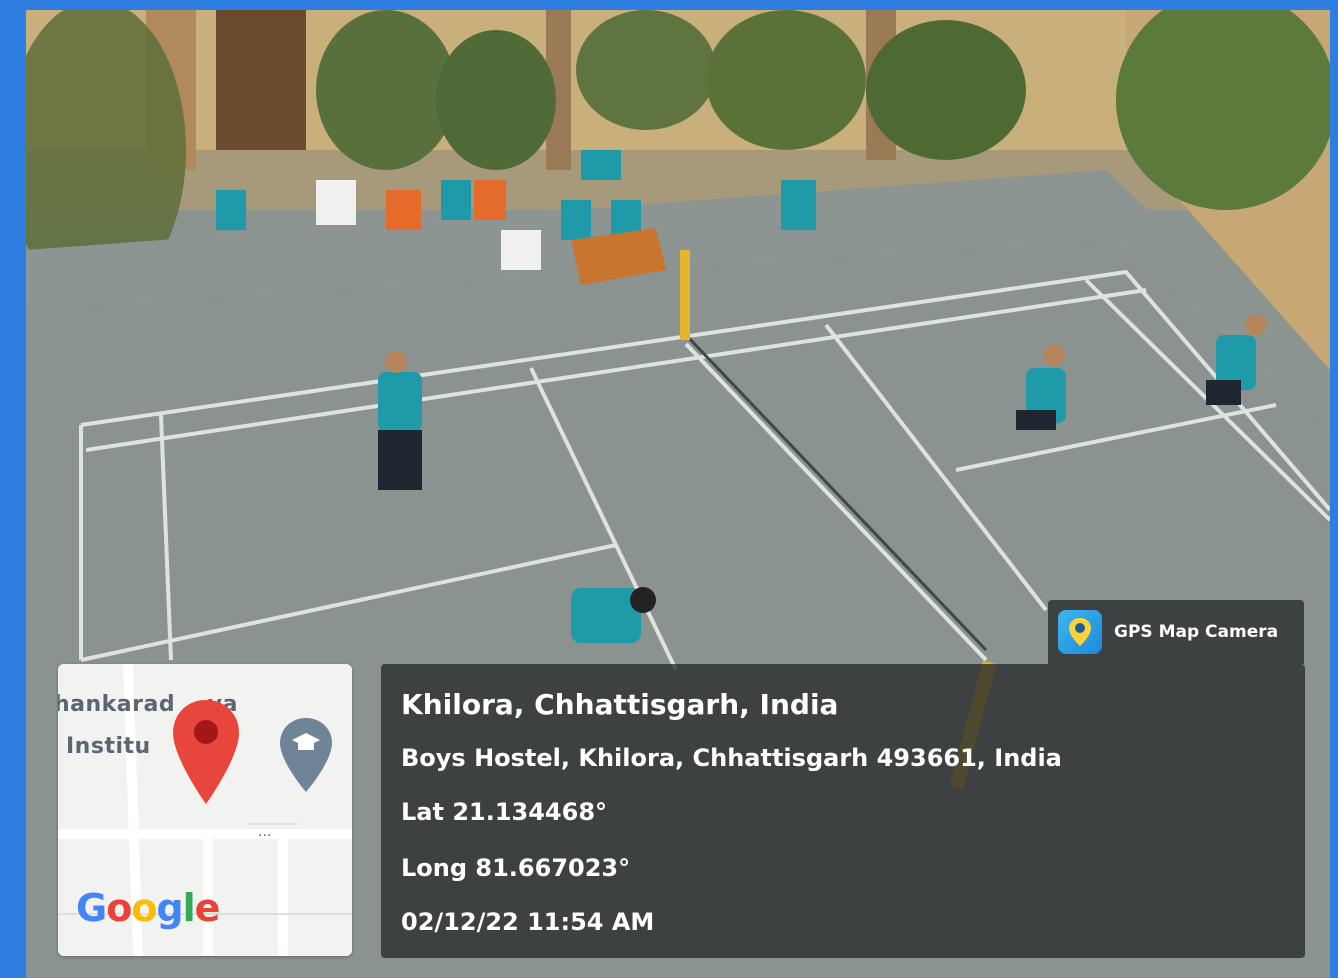 This screenshot has width=1338, height=978. Describe the element at coordinates (148, 908) in the screenshot. I see `google-logo: Google` at that location.